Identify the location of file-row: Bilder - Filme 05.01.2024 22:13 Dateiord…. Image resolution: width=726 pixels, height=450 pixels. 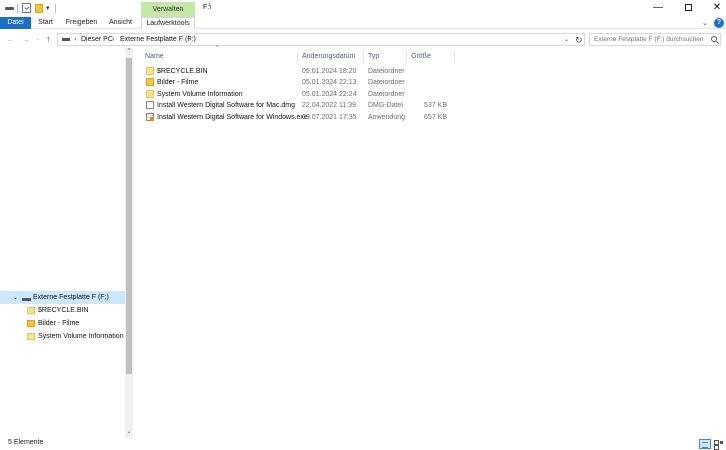
(303, 82).